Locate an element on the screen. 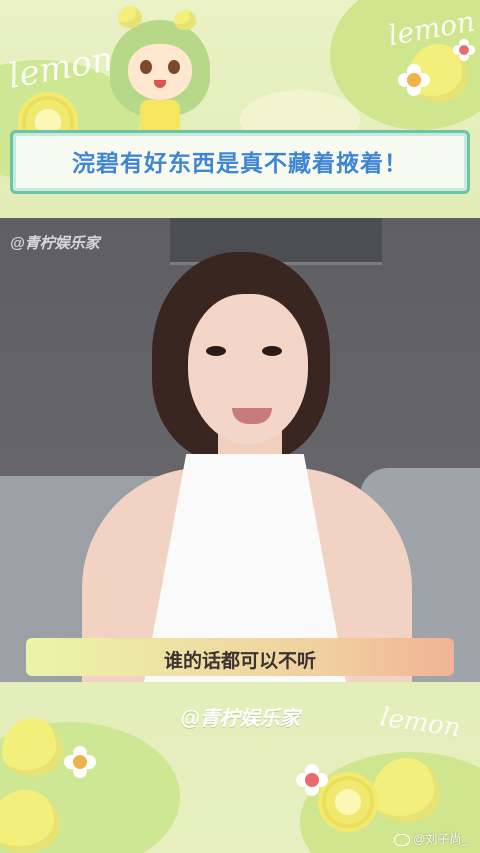  credit-label: @刘子尚_ is located at coordinates (431, 838).